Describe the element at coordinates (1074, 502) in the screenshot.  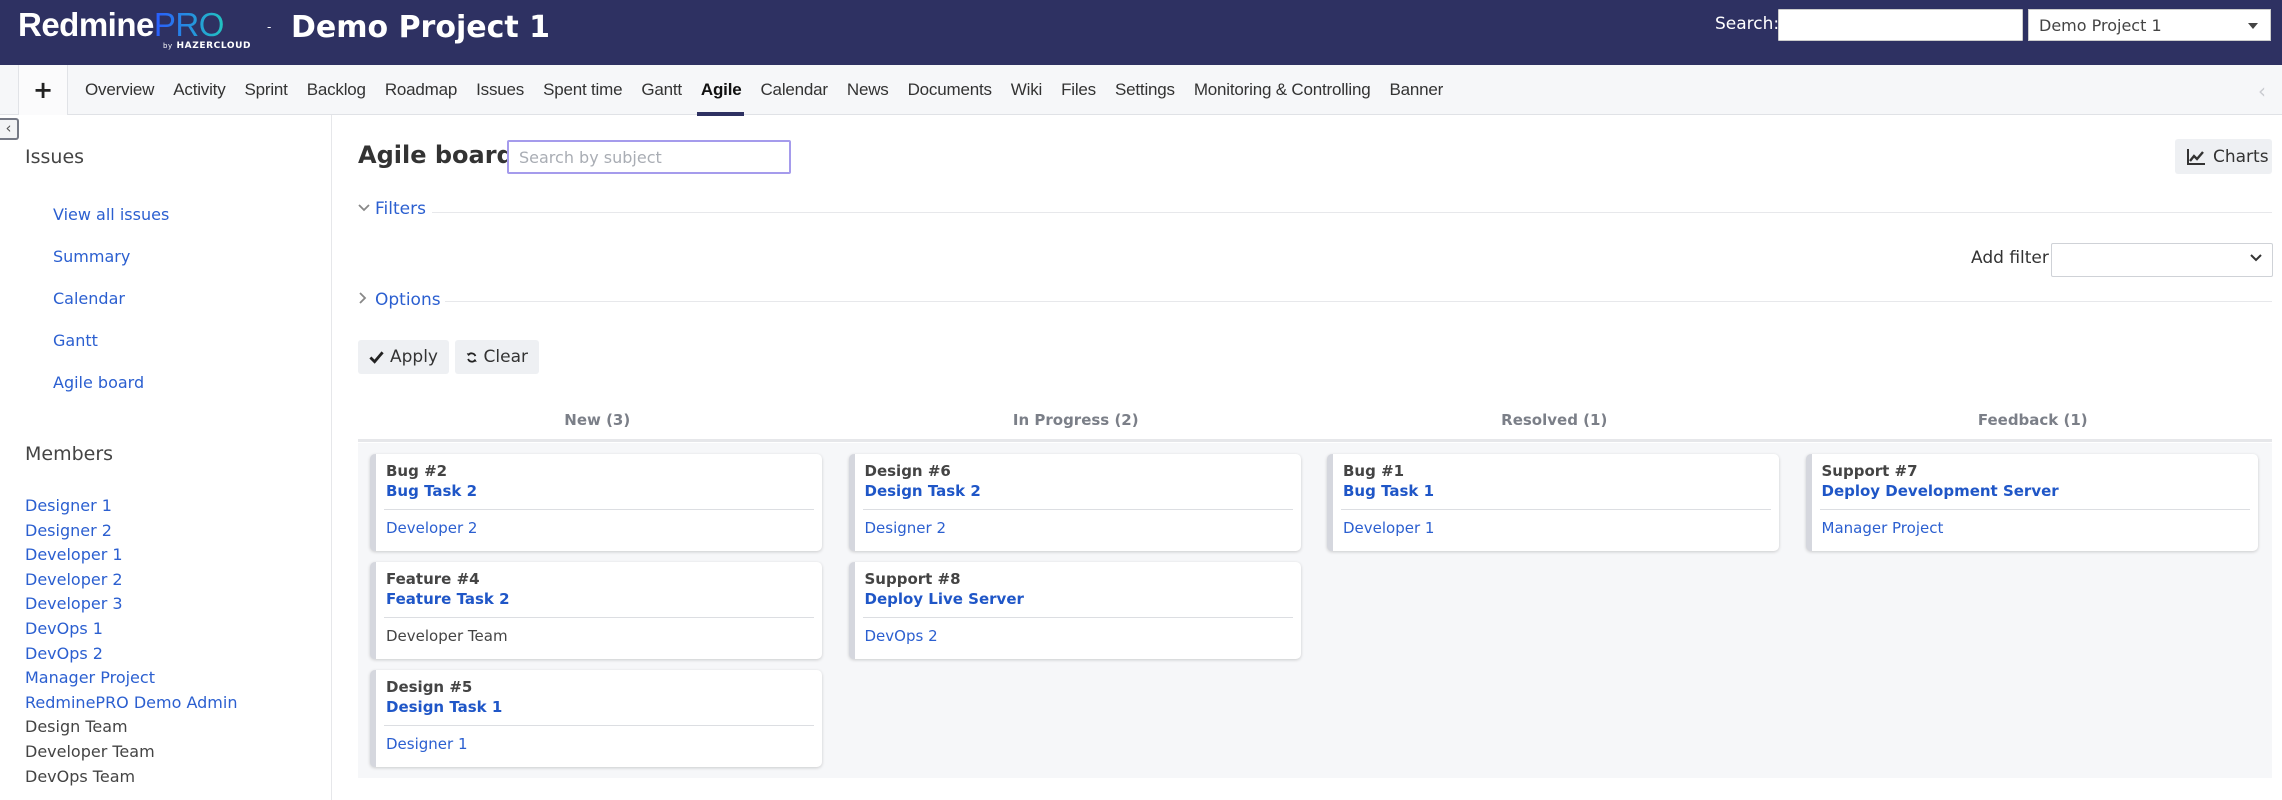
I see `issue-card: Design #6 Design Task 2 Designer 2` at that location.